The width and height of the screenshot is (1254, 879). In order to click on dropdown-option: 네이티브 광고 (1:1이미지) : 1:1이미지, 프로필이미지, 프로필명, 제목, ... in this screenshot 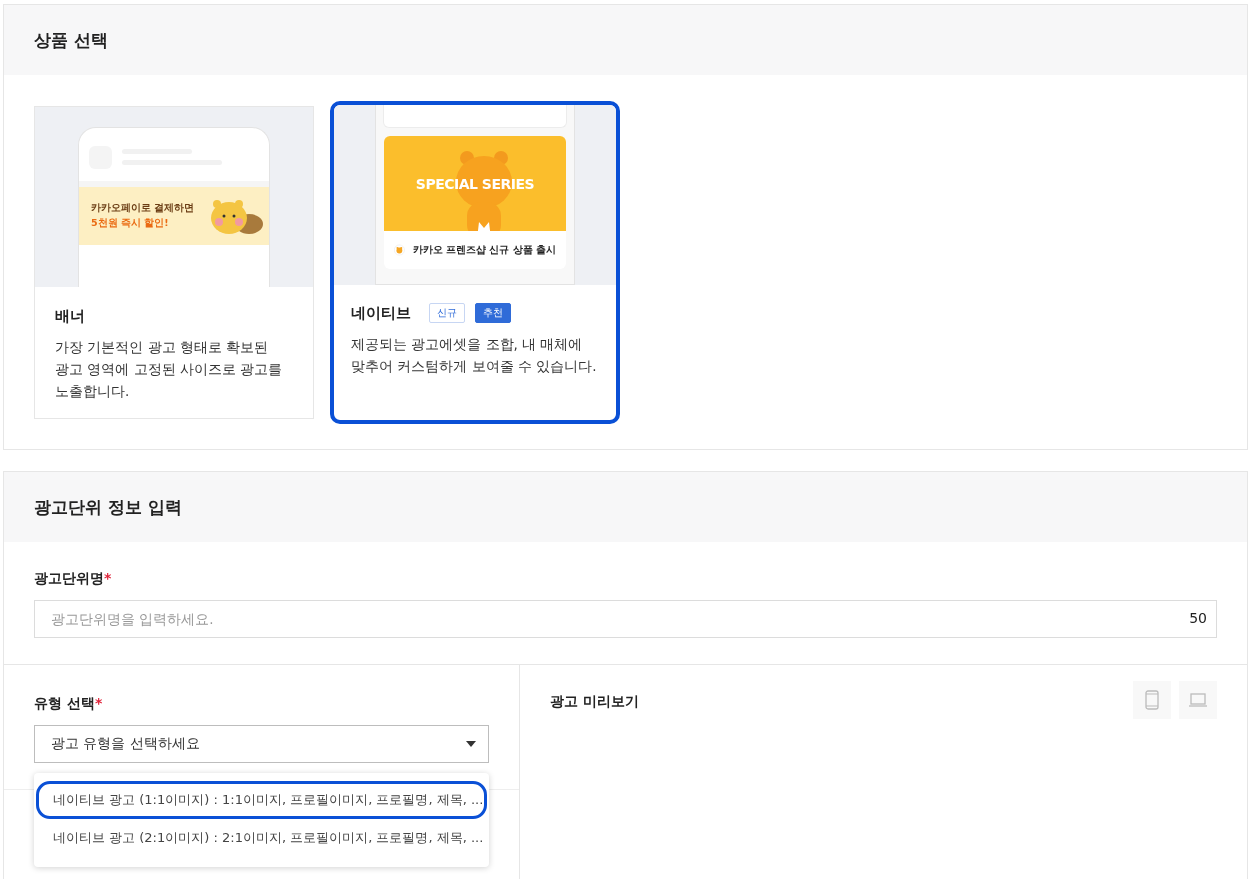, I will do `click(261, 800)`.